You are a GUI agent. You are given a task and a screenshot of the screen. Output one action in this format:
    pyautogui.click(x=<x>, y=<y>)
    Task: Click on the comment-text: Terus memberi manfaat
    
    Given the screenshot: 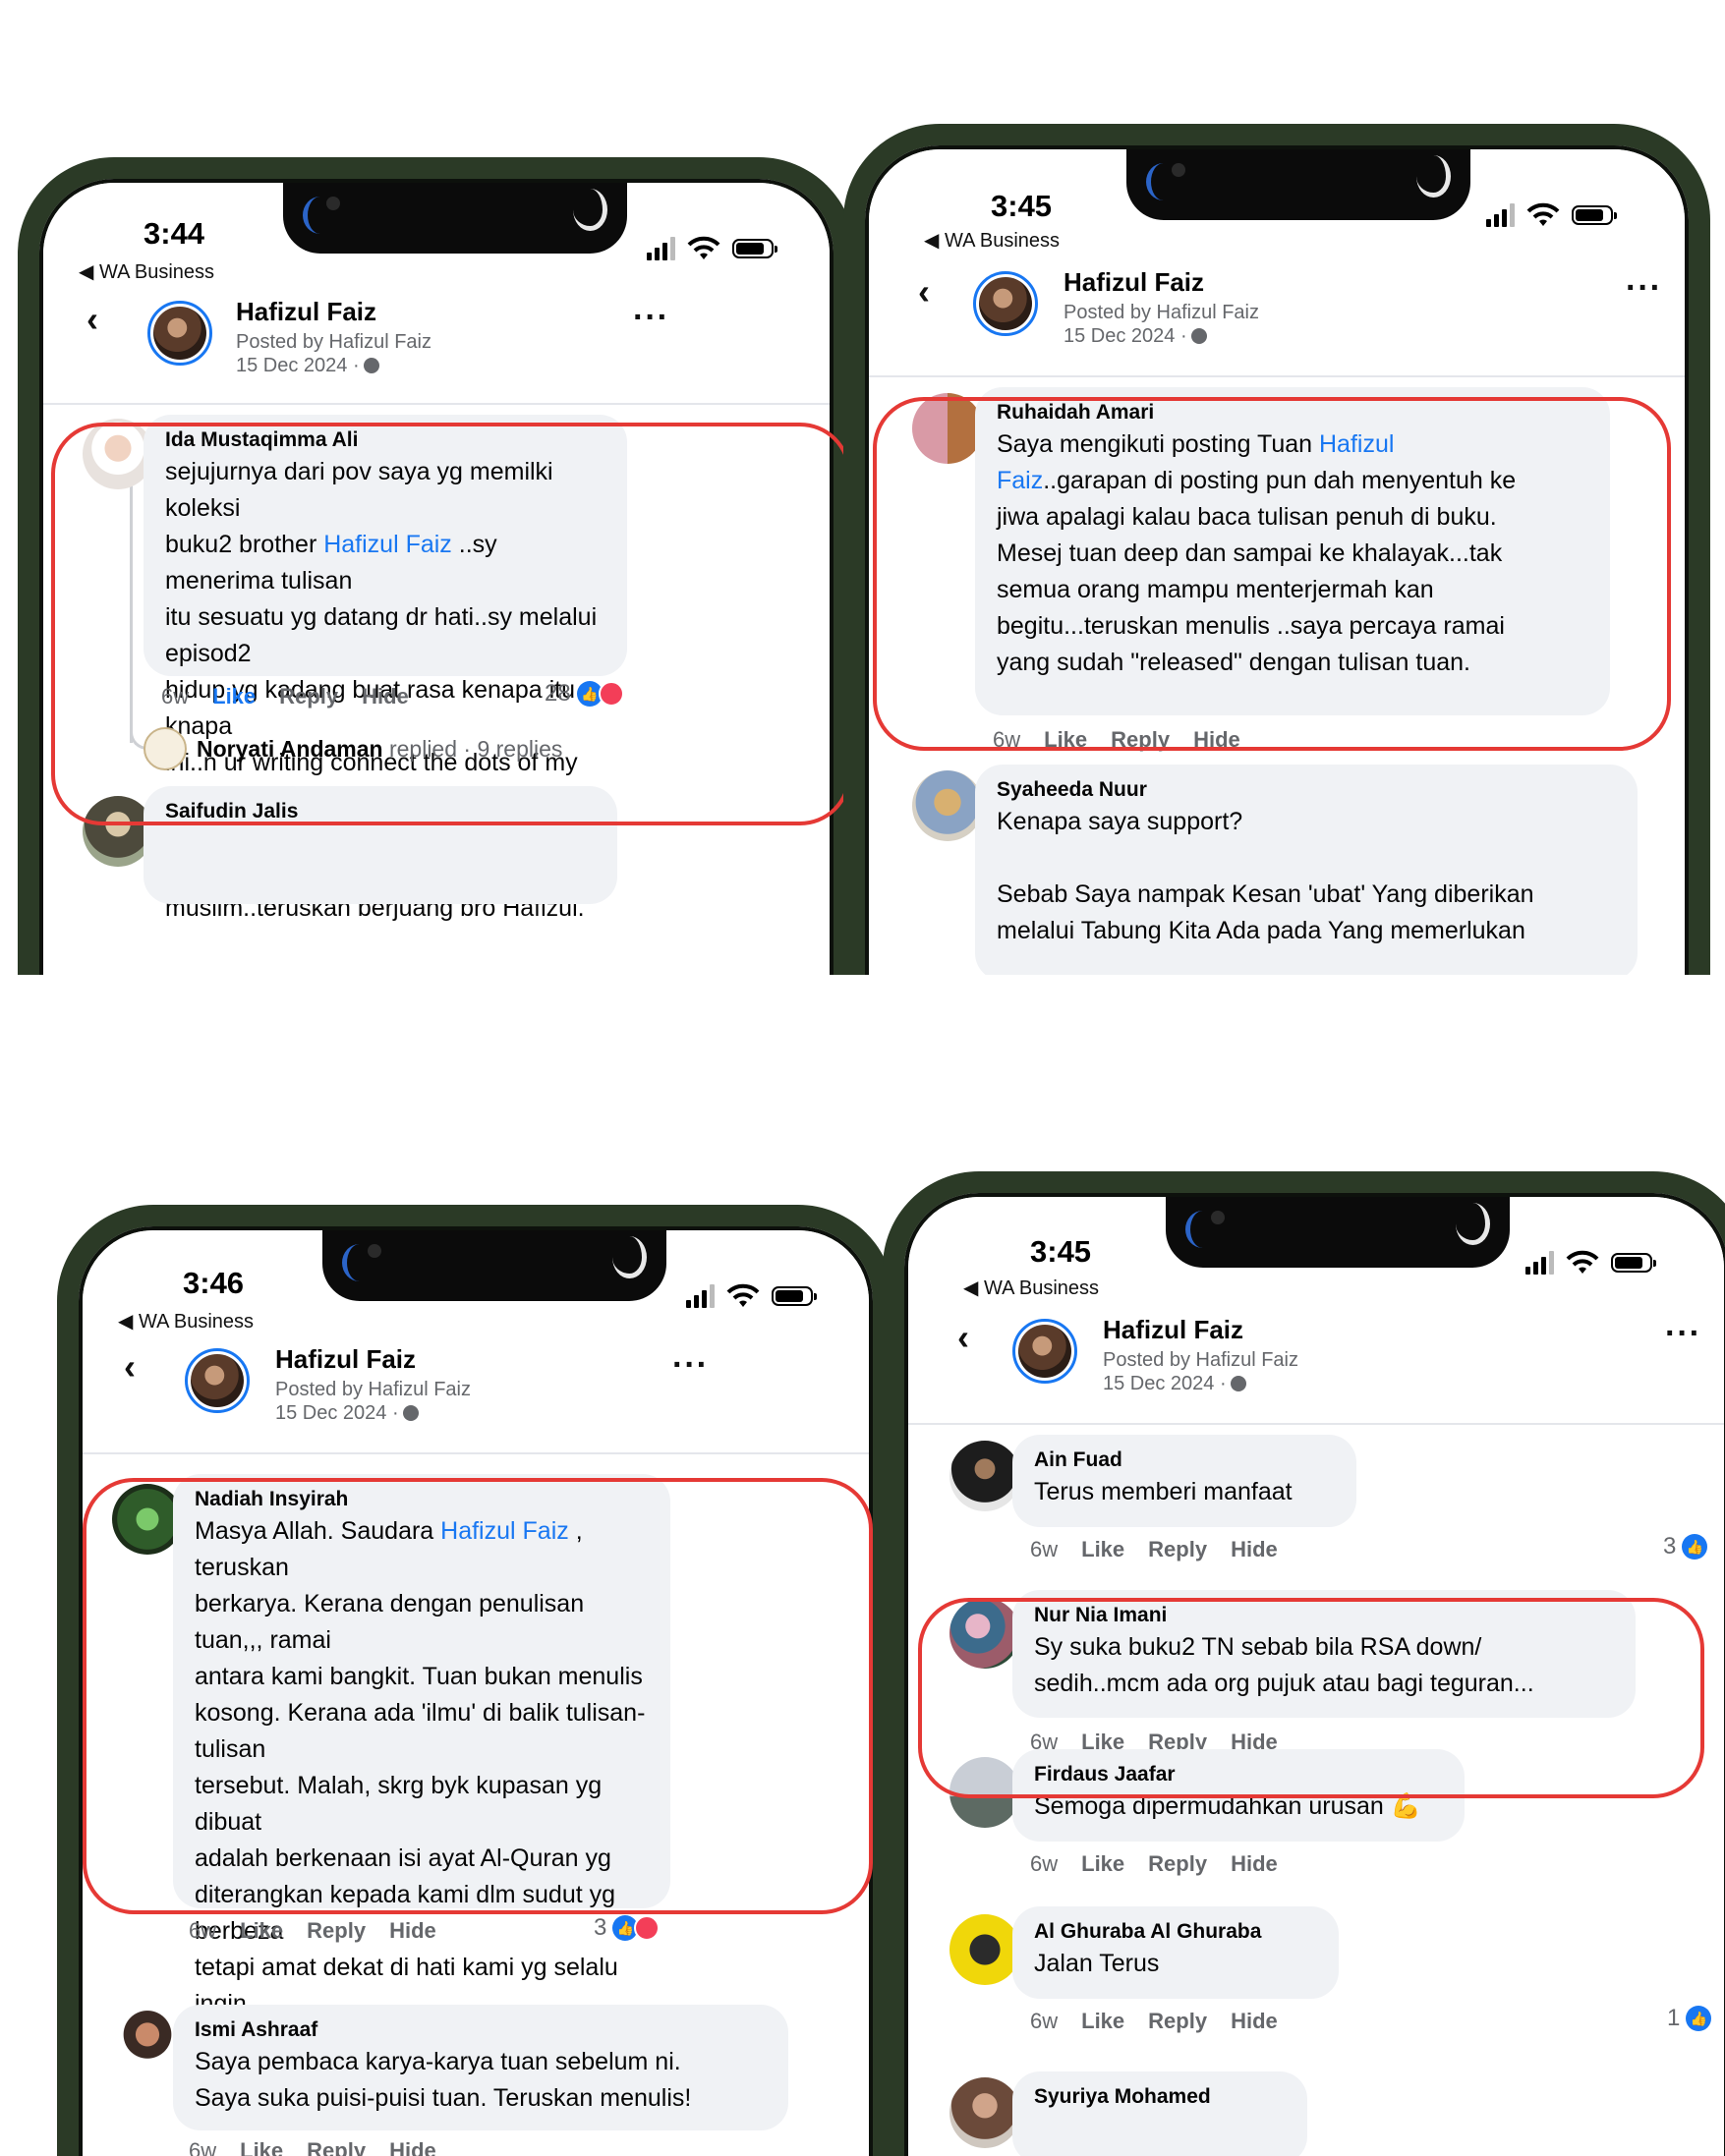 What is the action you would take?
    pyautogui.click(x=1163, y=1491)
    